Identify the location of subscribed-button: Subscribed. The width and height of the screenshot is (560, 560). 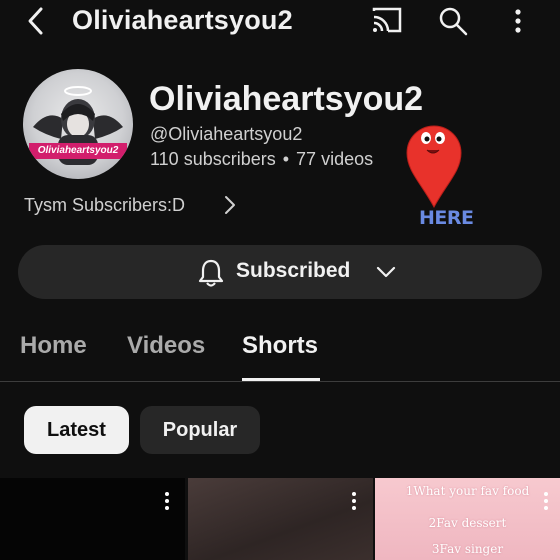
(280, 272).